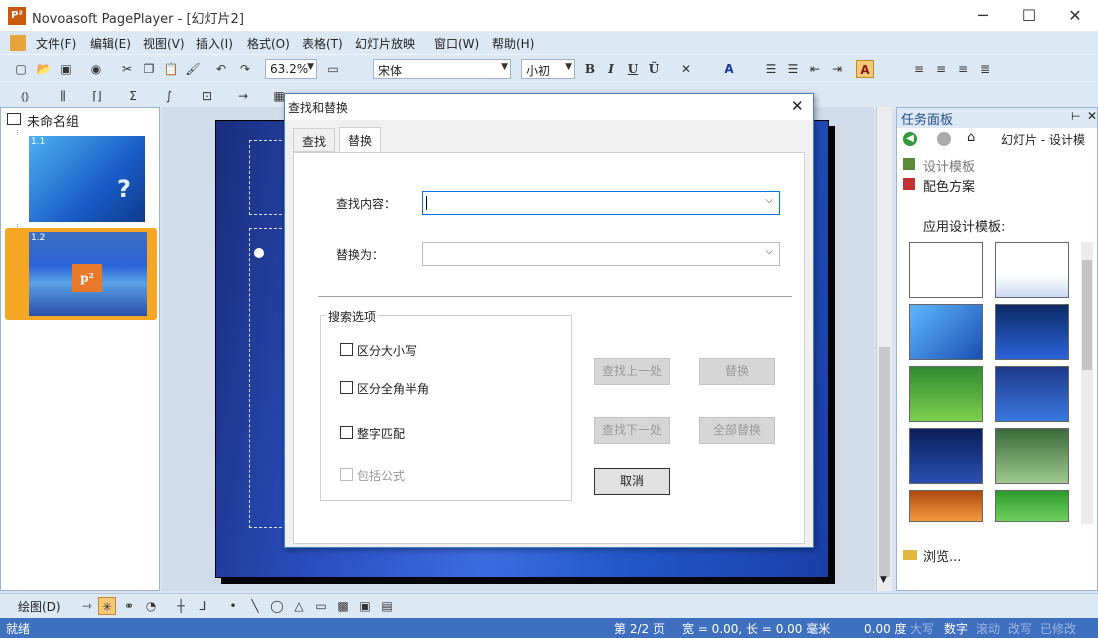 The image size is (1098, 638). What do you see at coordinates (171, 69) in the screenshot?
I see `paste-icon: 📋` at bounding box center [171, 69].